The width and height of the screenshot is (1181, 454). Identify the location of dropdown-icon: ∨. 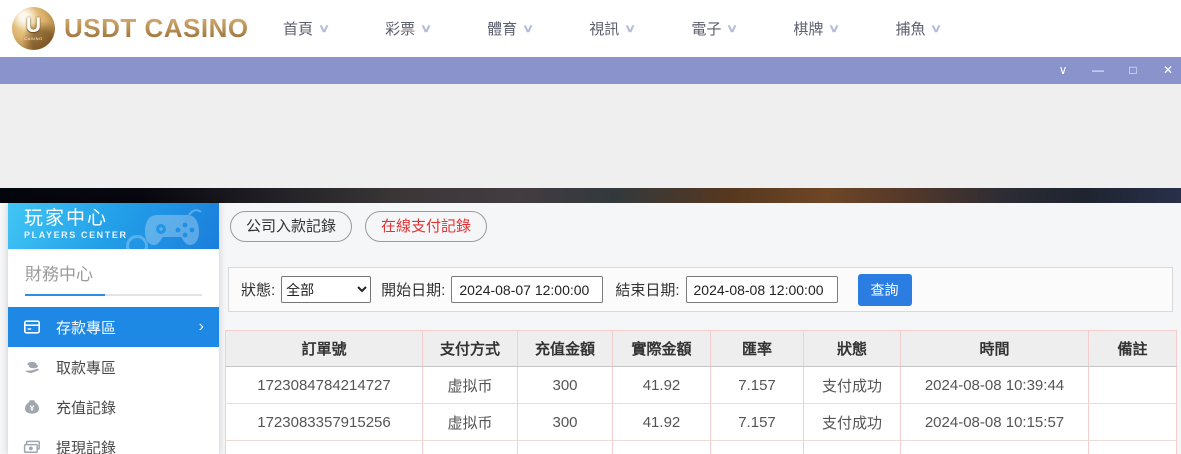
(1063, 70).